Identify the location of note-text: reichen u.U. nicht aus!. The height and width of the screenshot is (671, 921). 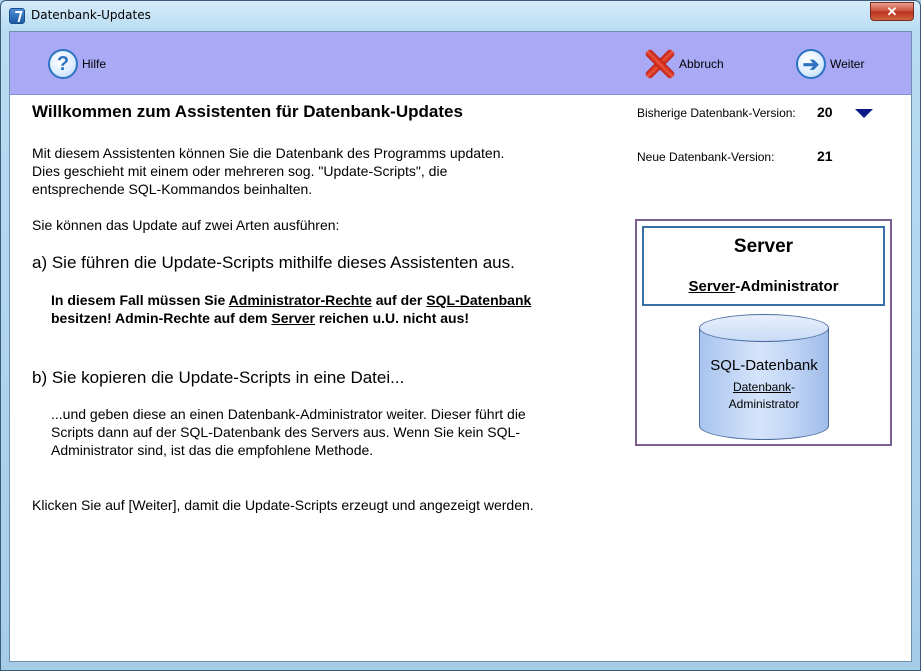
(394, 318).